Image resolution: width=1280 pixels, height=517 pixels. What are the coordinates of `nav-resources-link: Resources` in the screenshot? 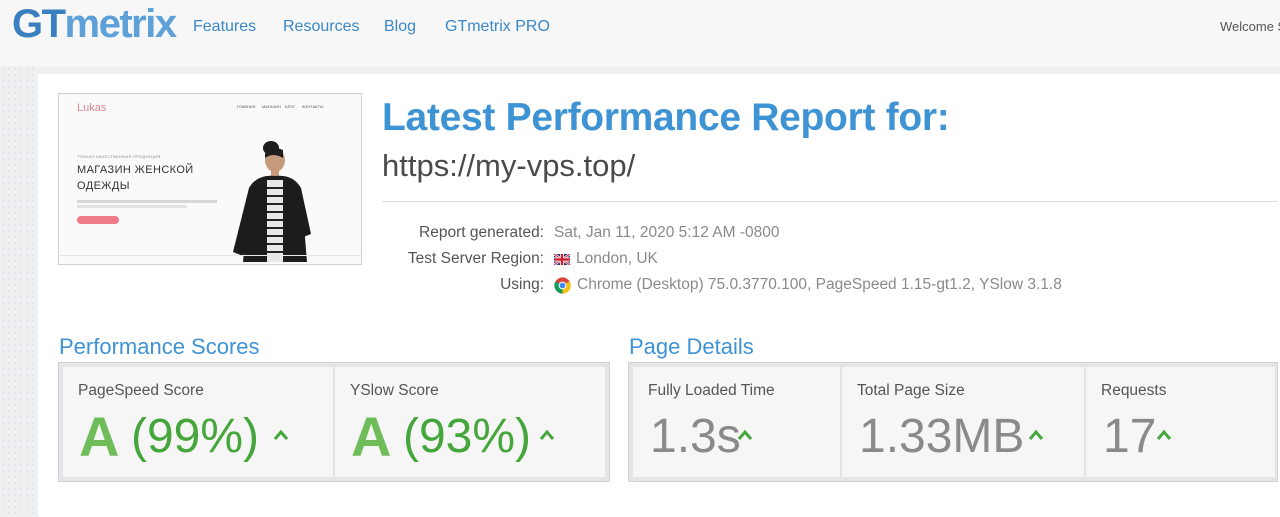 It's located at (321, 27).